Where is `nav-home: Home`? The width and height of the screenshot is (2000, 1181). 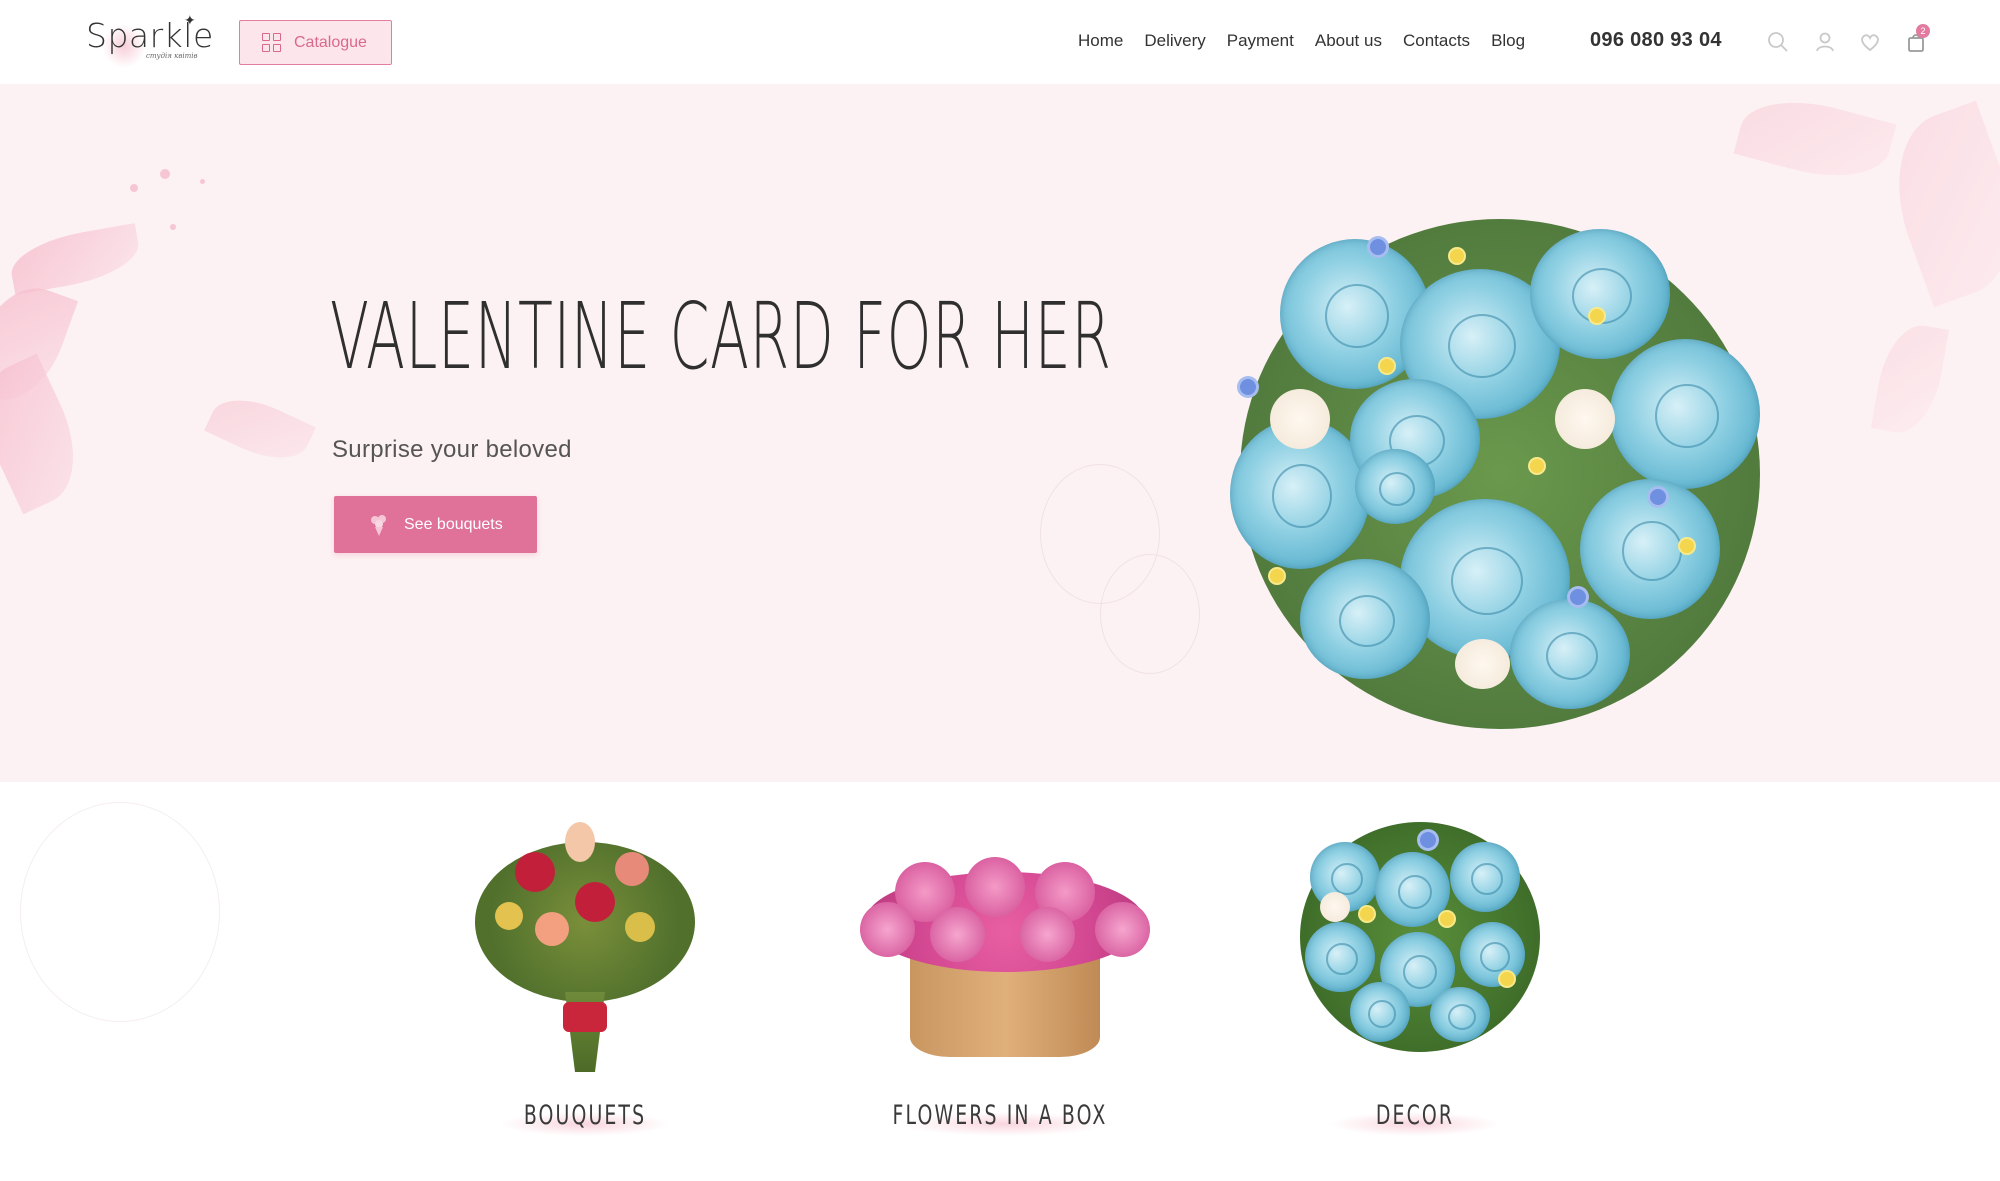
nav-home: Home is located at coordinates (1100, 41).